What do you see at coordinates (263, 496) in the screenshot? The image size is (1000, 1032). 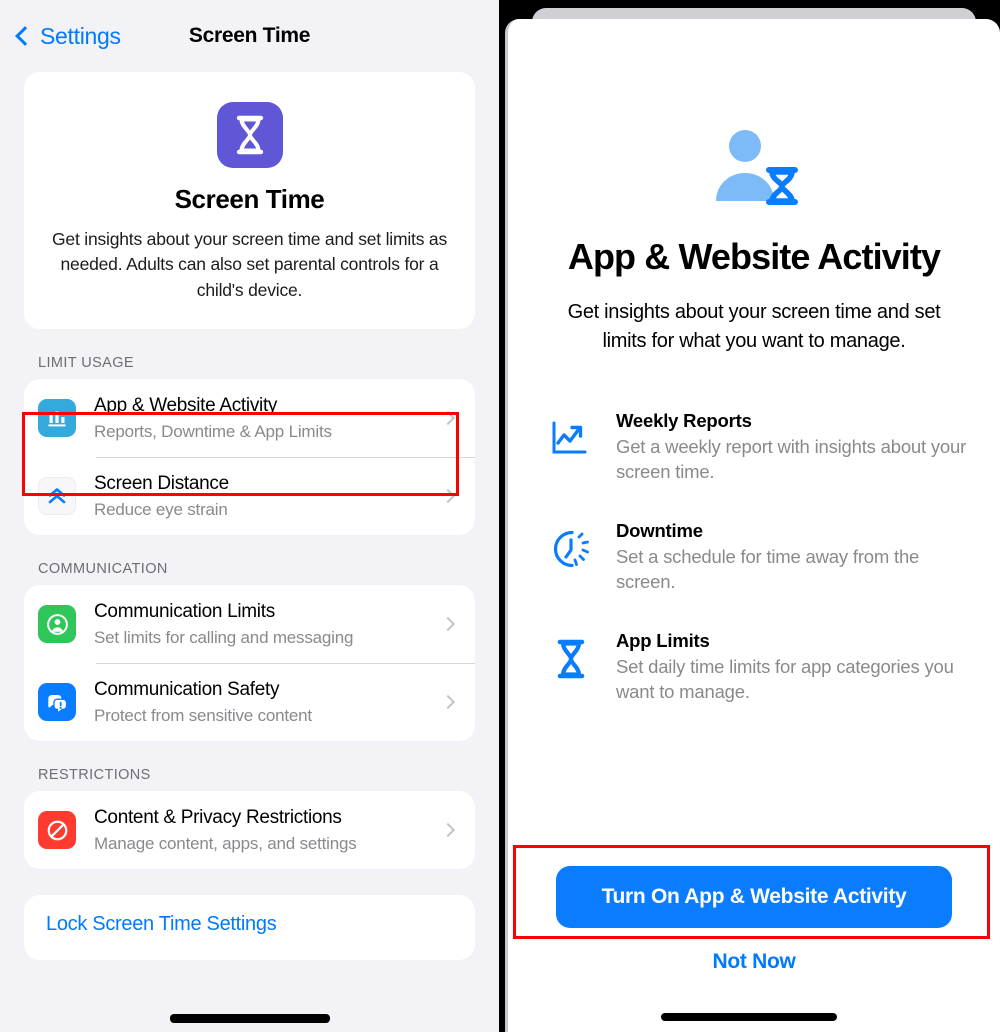 I see `row-text: Screen Distance Reduce eye strain` at bounding box center [263, 496].